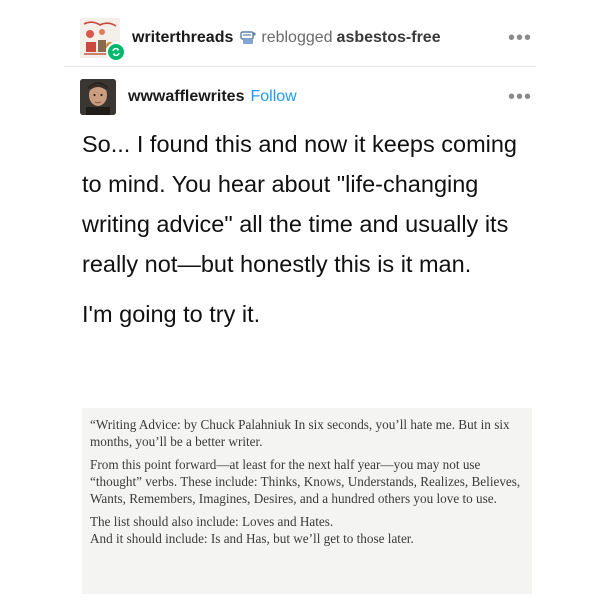 The height and width of the screenshot is (600, 600). What do you see at coordinates (171, 314) in the screenshot?
I see `post-paragraph: I'm going to try it.` at bounding box center [171, 314].